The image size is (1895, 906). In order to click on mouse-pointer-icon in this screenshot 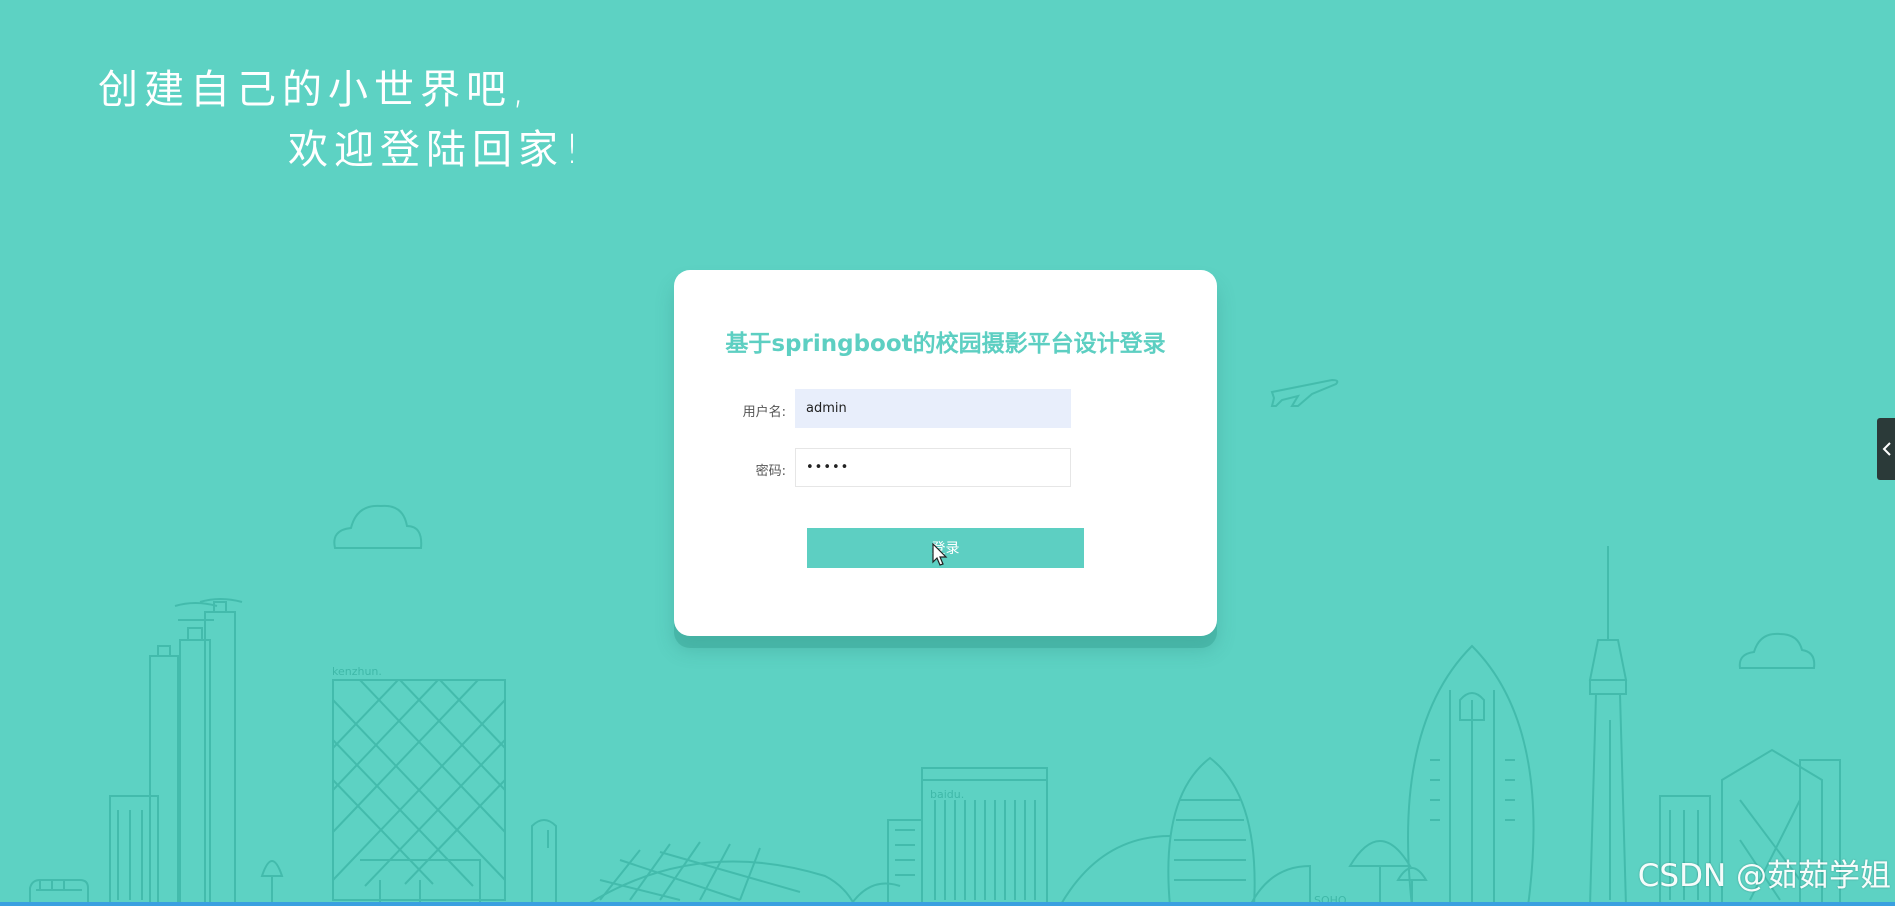, I will do `click(940, 554)`.